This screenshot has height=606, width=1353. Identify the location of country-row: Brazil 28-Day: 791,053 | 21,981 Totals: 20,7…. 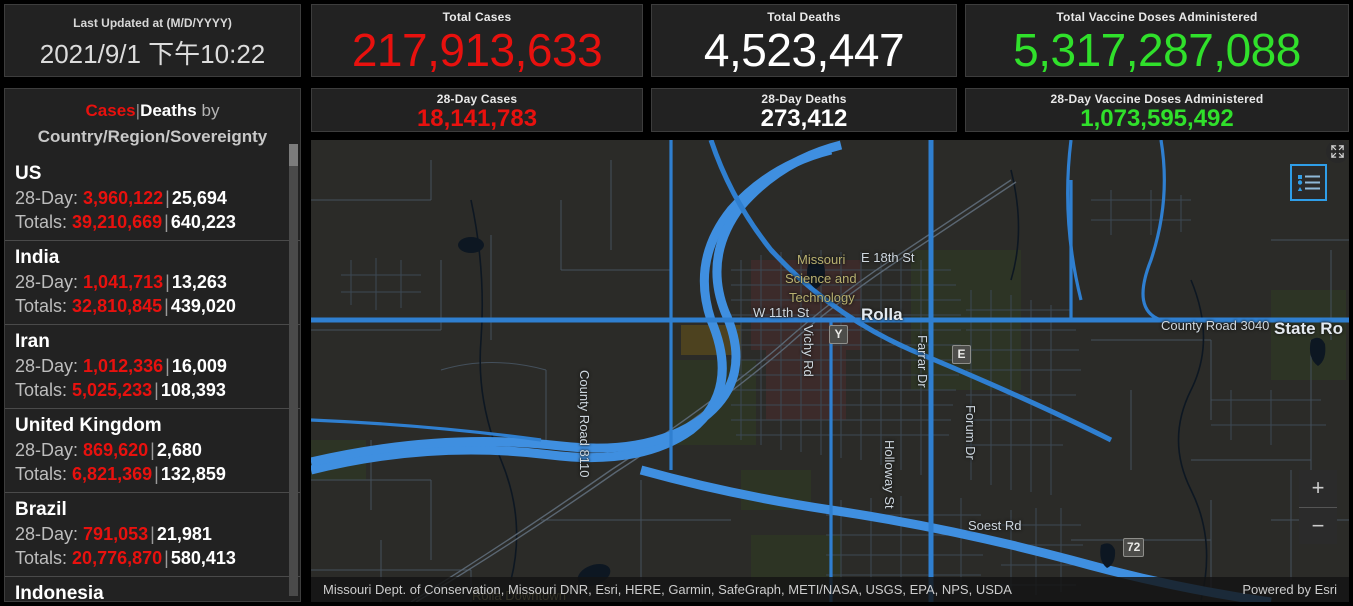
(152, 534).